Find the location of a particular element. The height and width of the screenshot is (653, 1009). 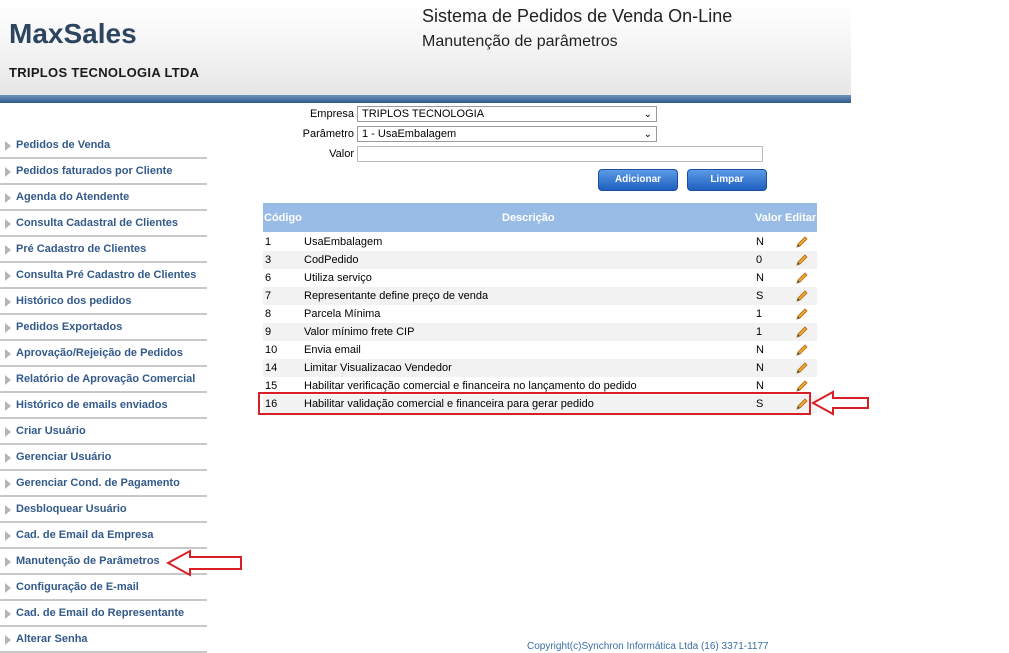

cell-descricao: UsaEmbalagem is located at coordinates (343, 242).